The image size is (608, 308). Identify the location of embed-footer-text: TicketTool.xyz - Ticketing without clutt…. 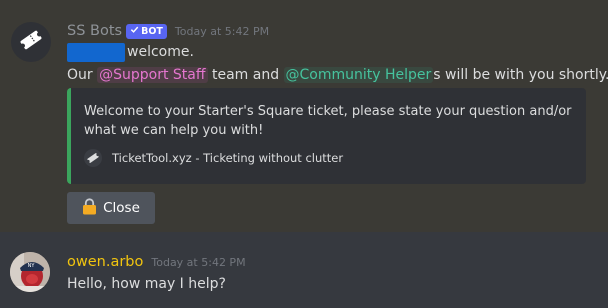
(228, 158).